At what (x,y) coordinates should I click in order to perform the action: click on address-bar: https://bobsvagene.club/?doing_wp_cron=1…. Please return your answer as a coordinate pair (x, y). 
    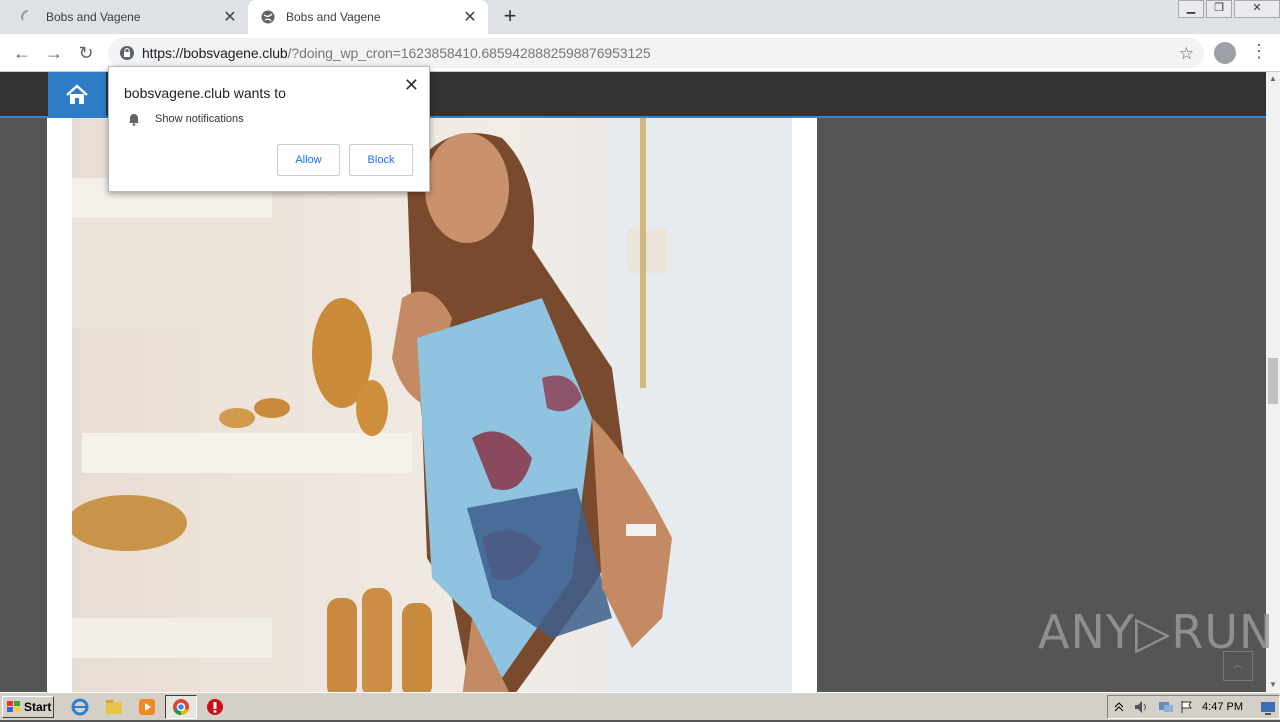
    Looking at the image, I should click on (656, 53).